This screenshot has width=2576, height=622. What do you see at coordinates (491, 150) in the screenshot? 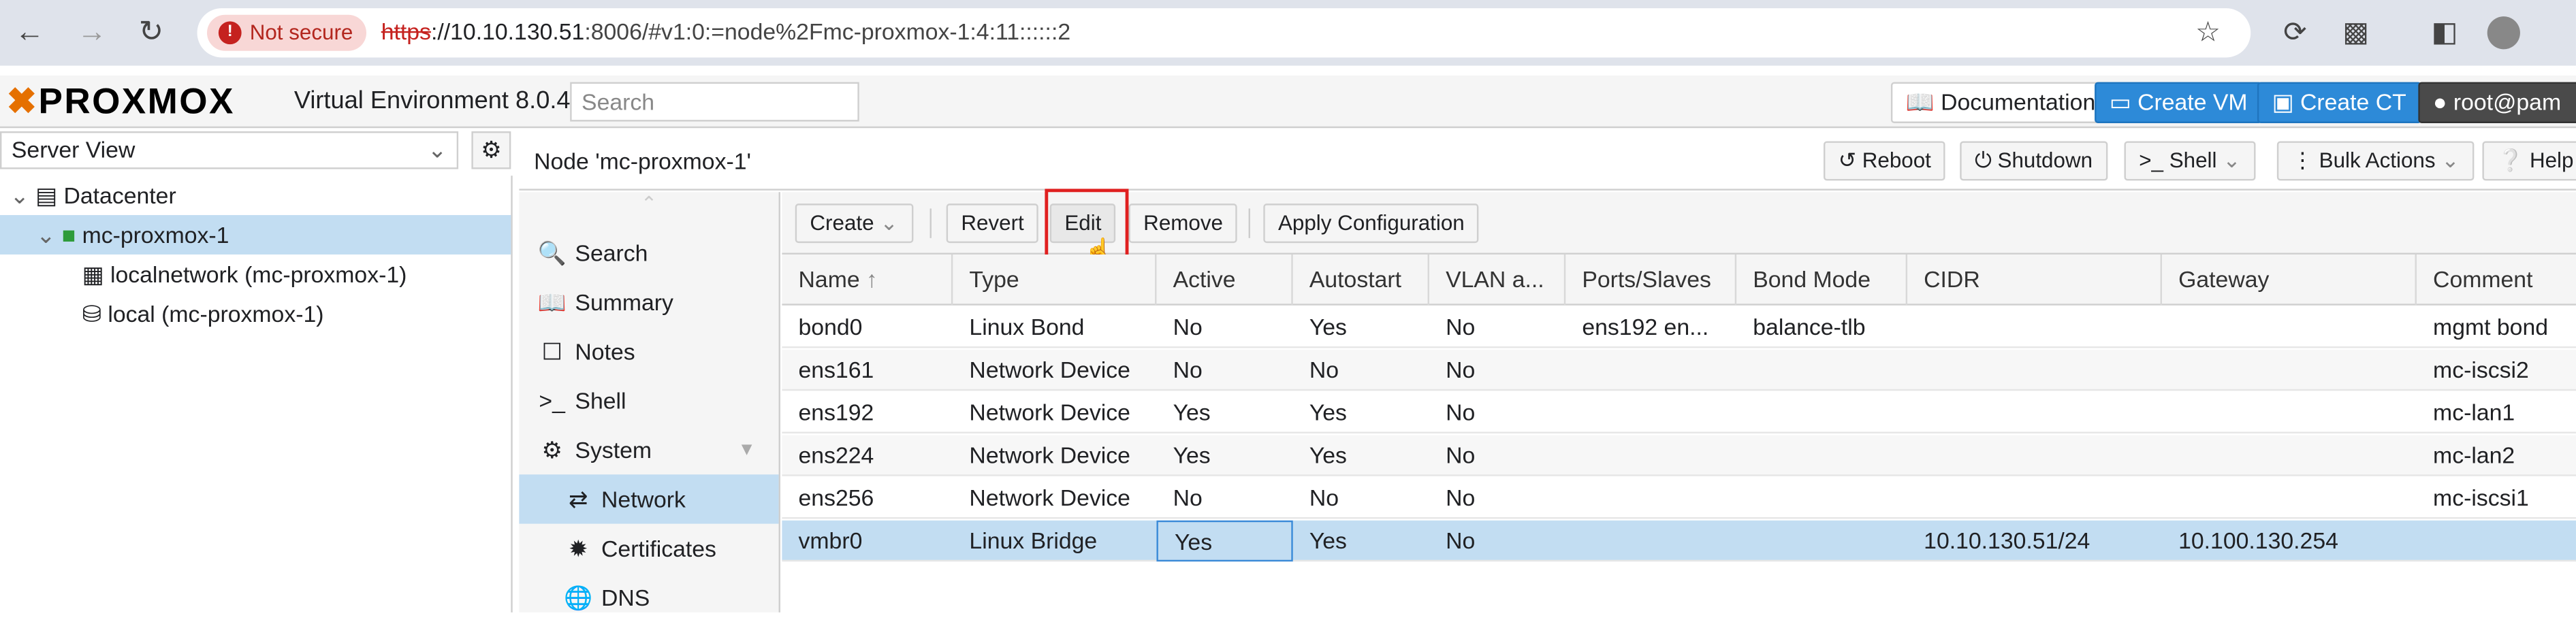
I see `gear-icon: ⚙` at bounding box center [491, 150].